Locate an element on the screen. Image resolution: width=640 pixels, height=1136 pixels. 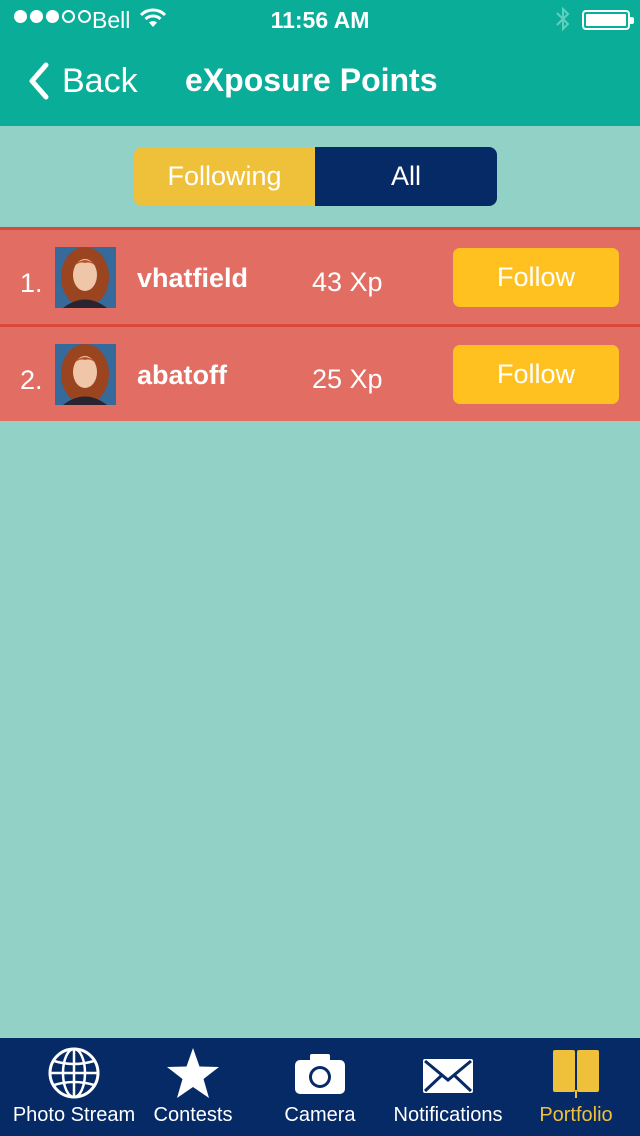
tab-label: Photo Stream is located at coordinates (74, 1115).